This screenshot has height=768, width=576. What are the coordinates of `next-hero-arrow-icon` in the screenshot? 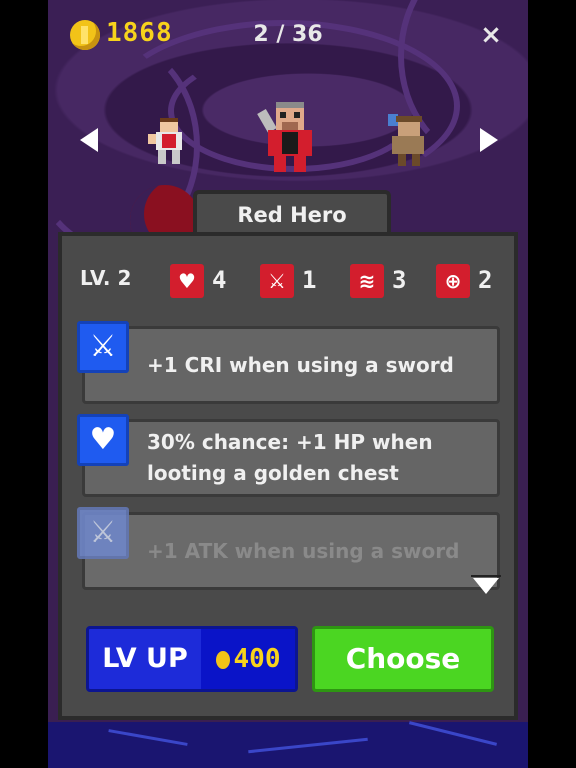 It's located at (489, 140).